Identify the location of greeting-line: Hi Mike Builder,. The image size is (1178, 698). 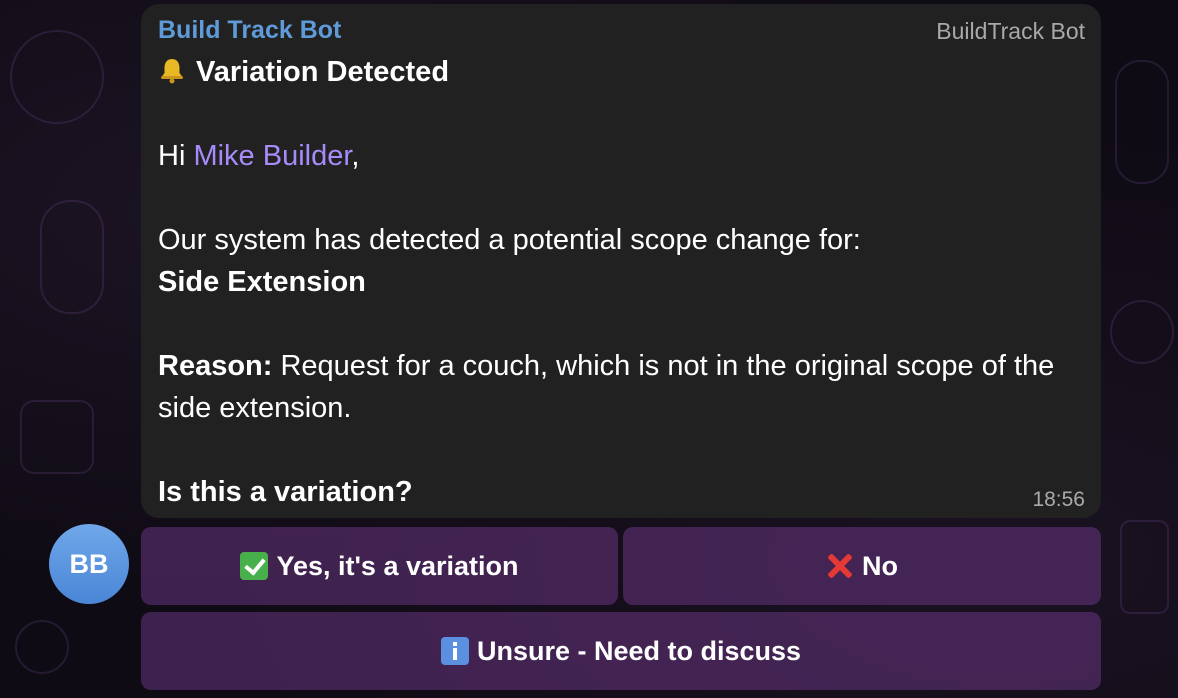
(623, 156).